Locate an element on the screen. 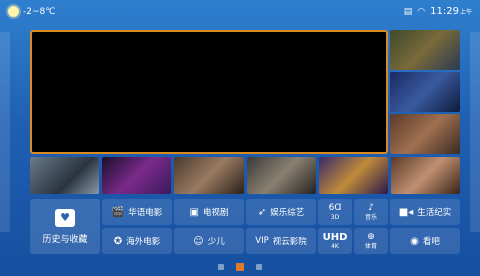 Image resolution: width=480 pixels, height=276 pixels. sports-button: ⊕ 体育 is located at coordinates (371, 241).